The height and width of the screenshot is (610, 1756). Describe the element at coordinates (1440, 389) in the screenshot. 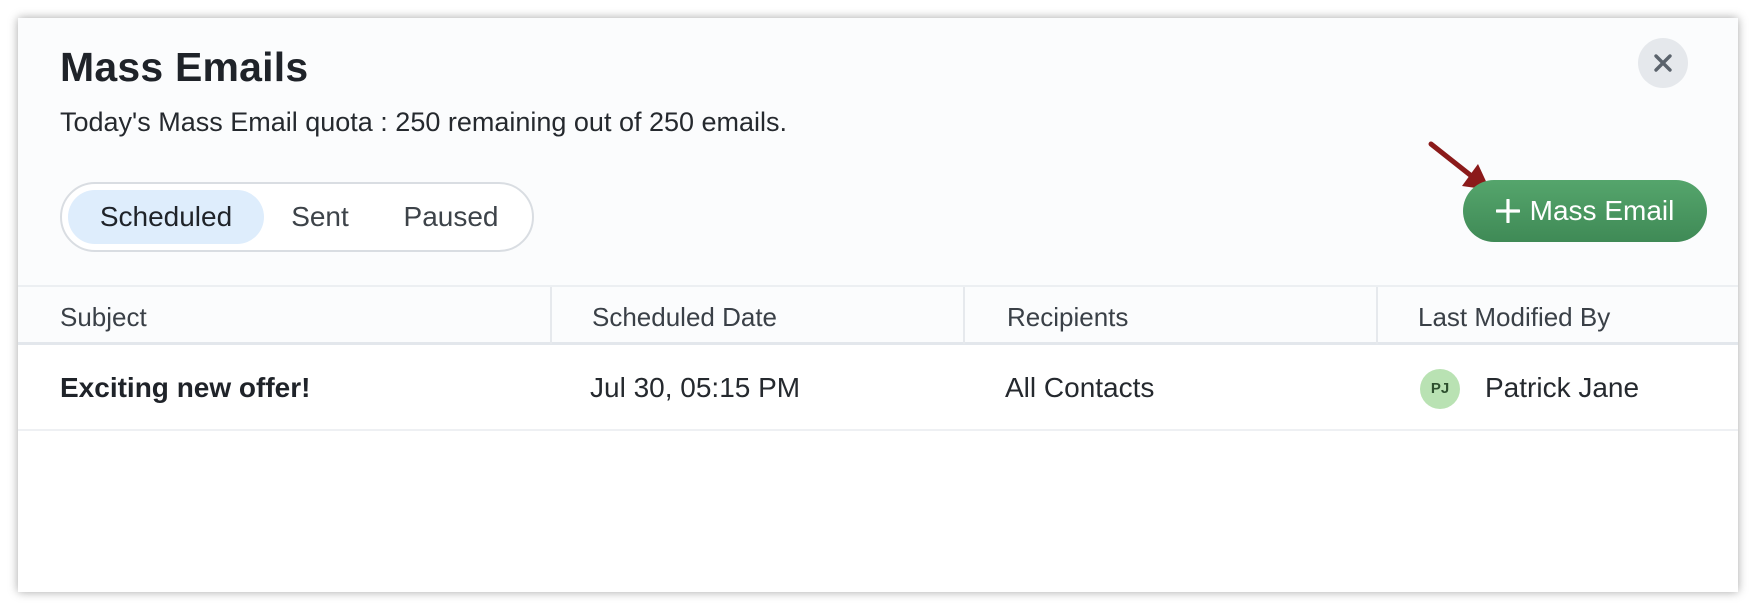

I see `avatar: PJ` at that location.